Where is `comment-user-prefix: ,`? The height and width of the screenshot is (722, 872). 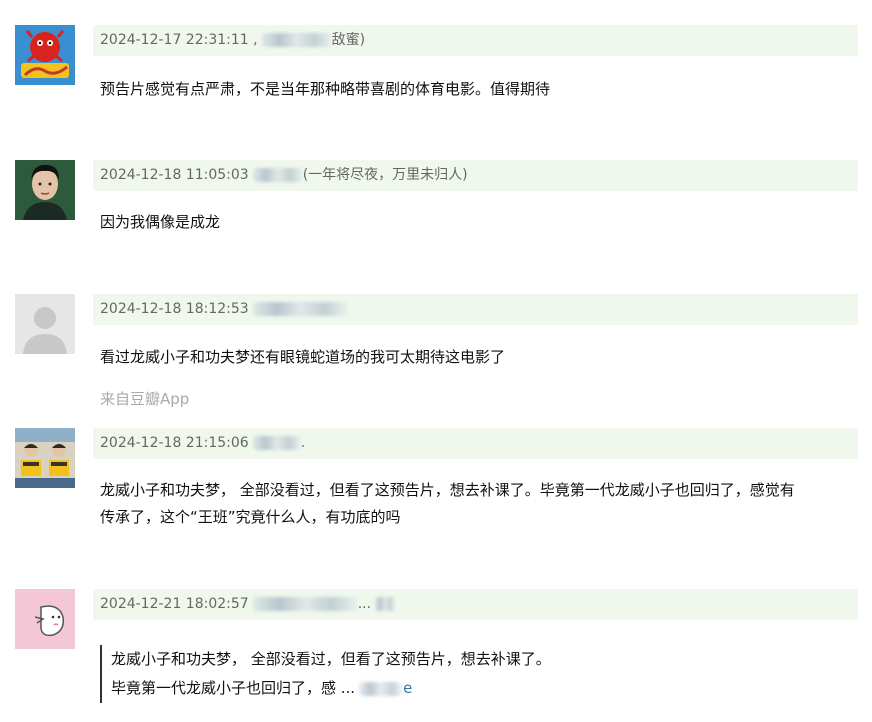
comment-user-prefix: , is located at coordinates (255, 40).